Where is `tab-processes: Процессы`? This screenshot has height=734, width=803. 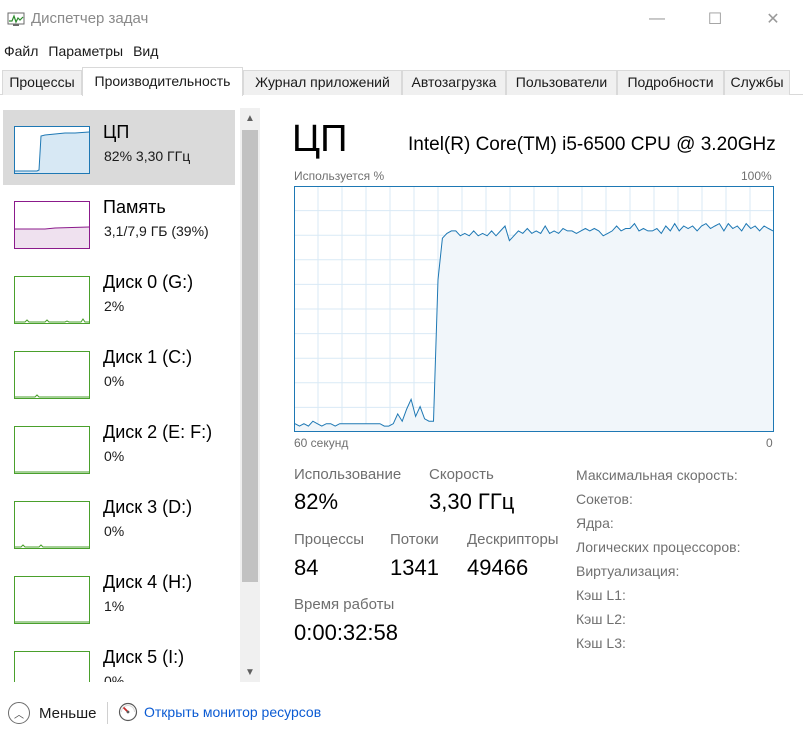 tab-processes: Процессы is located at coordinates (42, 82).